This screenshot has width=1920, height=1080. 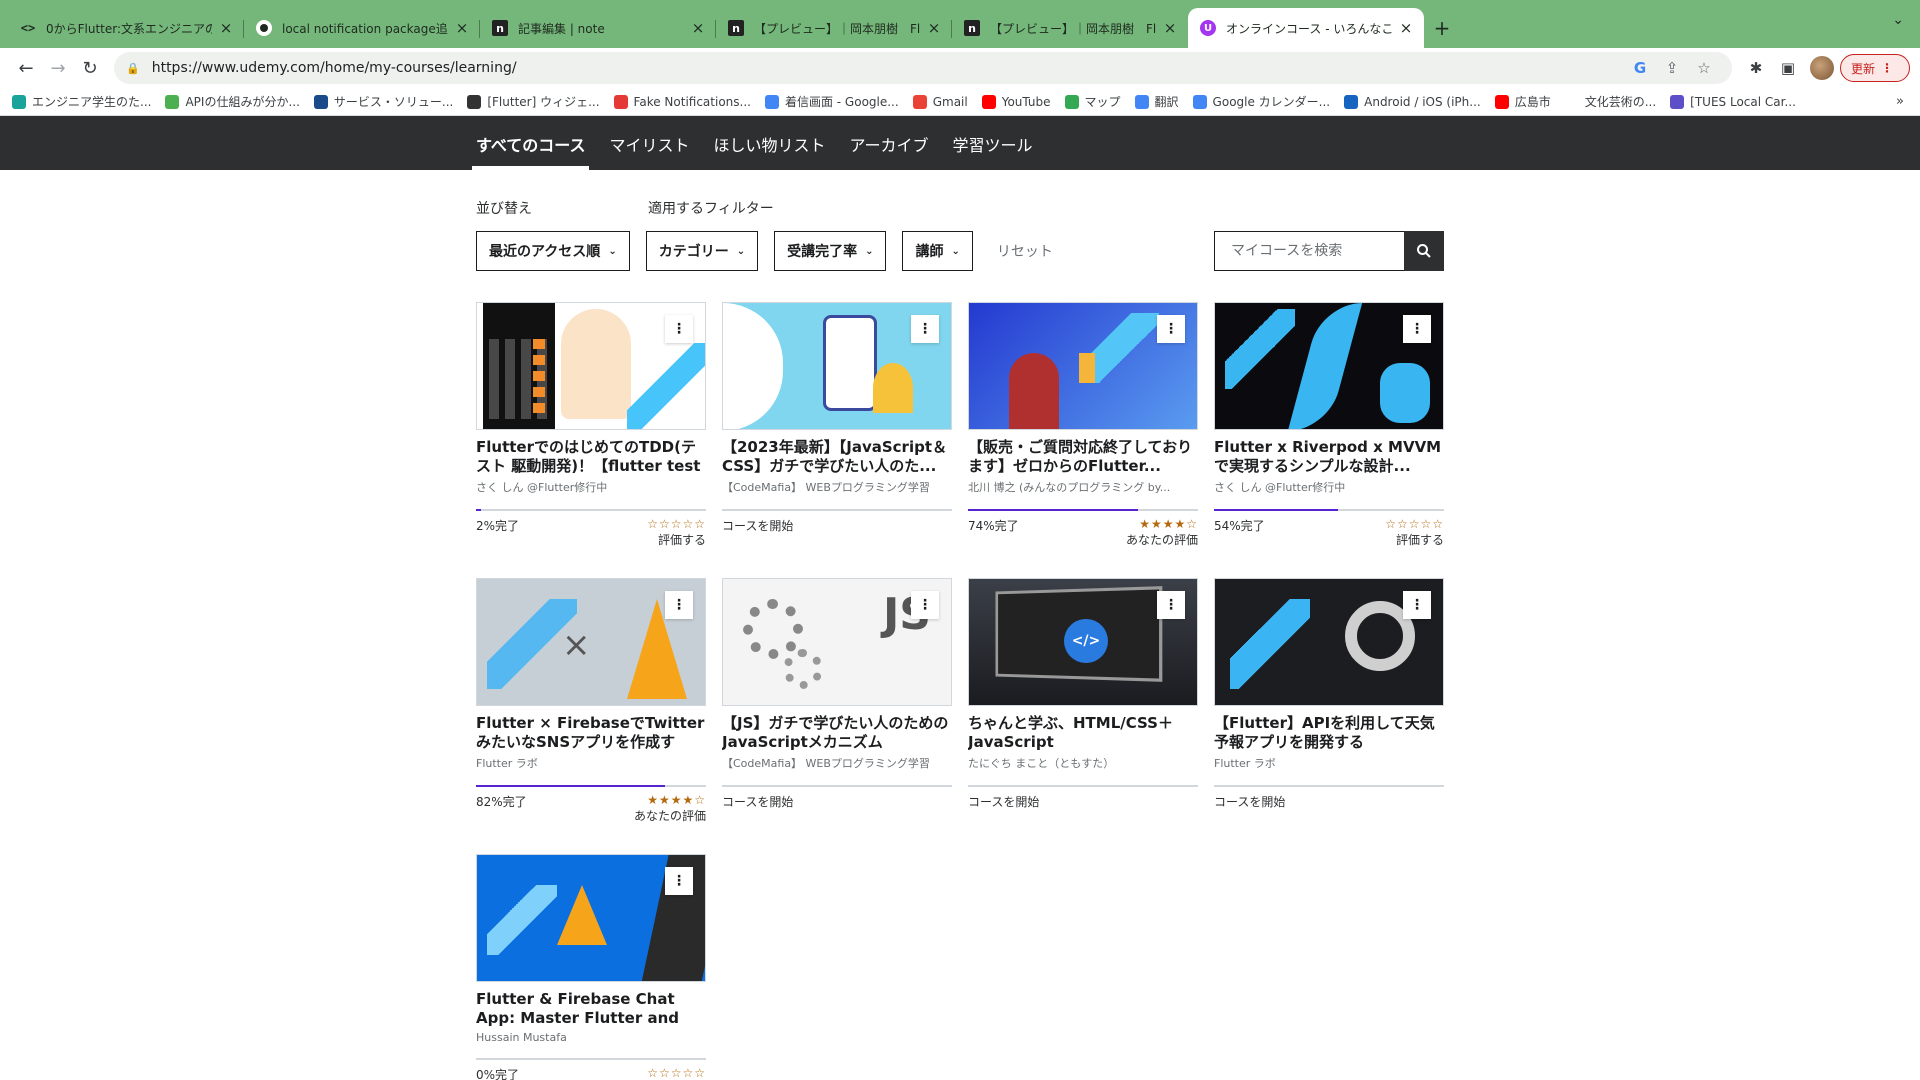 What do you see at coordinates (1306, 28) in the screenshot?
I see `browser-tab: U オンラインコース - いろんなことを ×` at bounding box center [1306, 28].